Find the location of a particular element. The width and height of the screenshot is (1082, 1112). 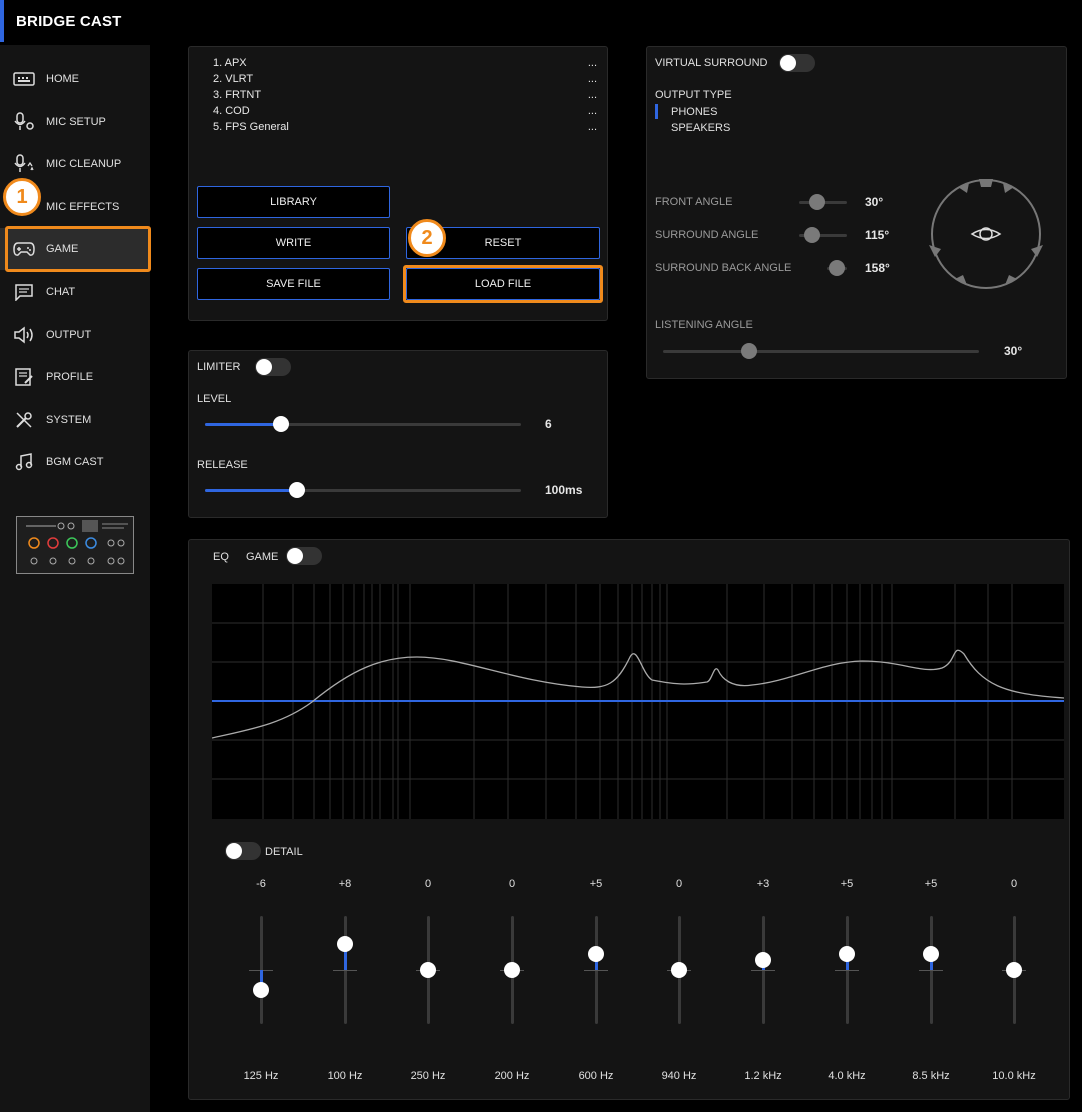

eq-band-frequency: 100 Hz is located at coordinates (345, 1076).